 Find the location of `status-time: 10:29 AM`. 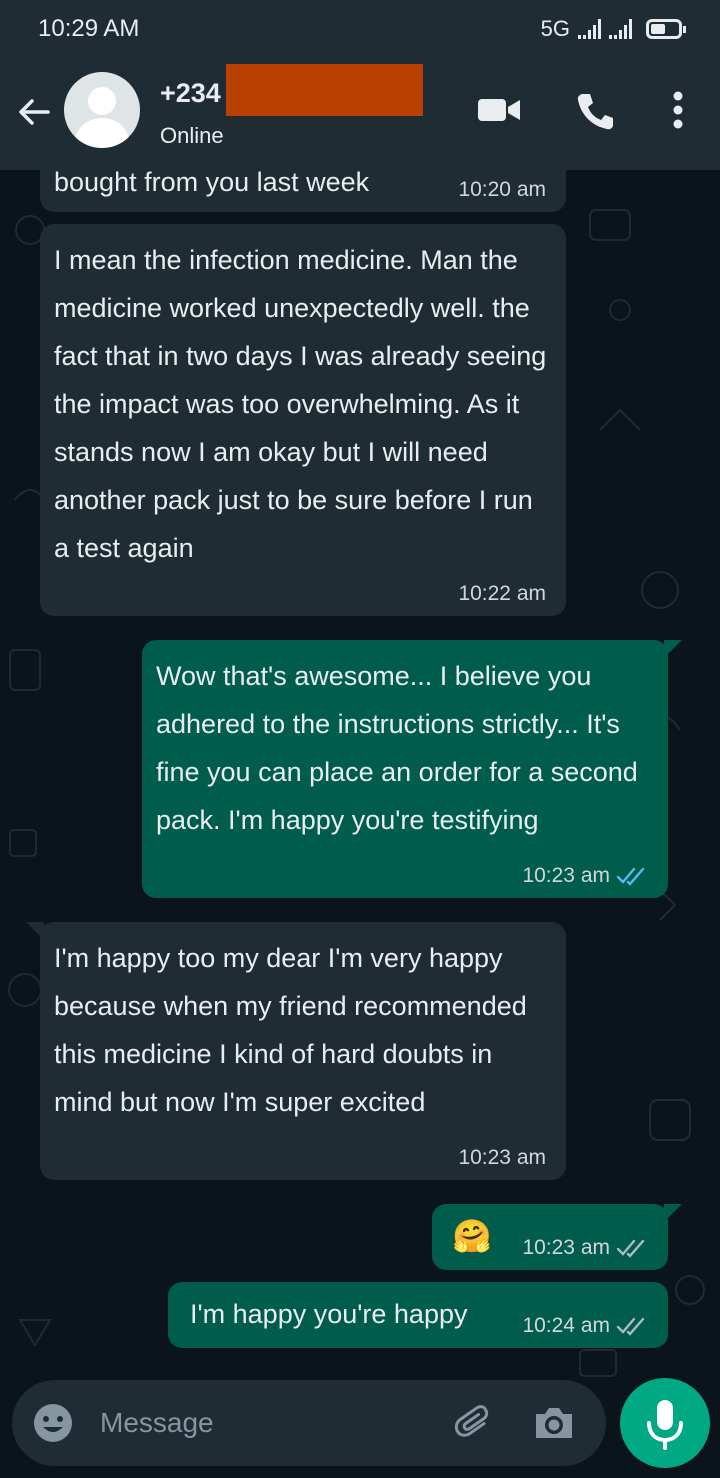

status-time: 10:29 AM is located at coordinates (89, 28).